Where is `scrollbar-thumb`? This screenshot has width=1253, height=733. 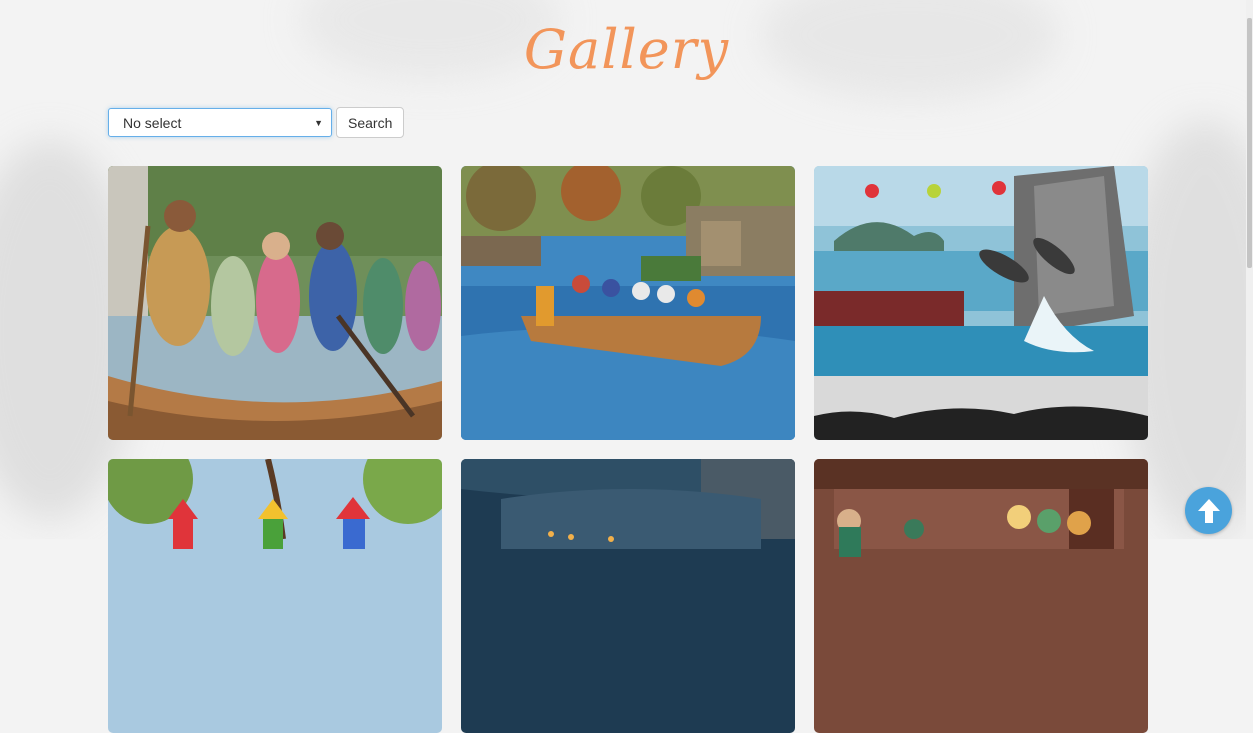 scrollbar-thumb is located at coordinates (1249, 143).